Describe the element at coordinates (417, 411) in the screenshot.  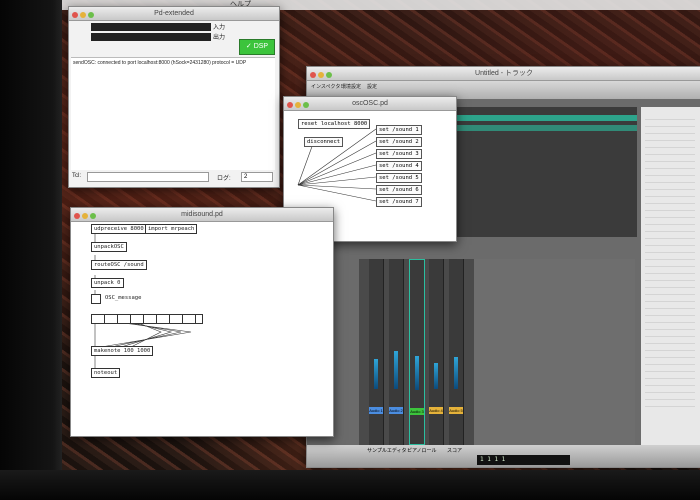
I see `channel-name: Audio 3` at that location.